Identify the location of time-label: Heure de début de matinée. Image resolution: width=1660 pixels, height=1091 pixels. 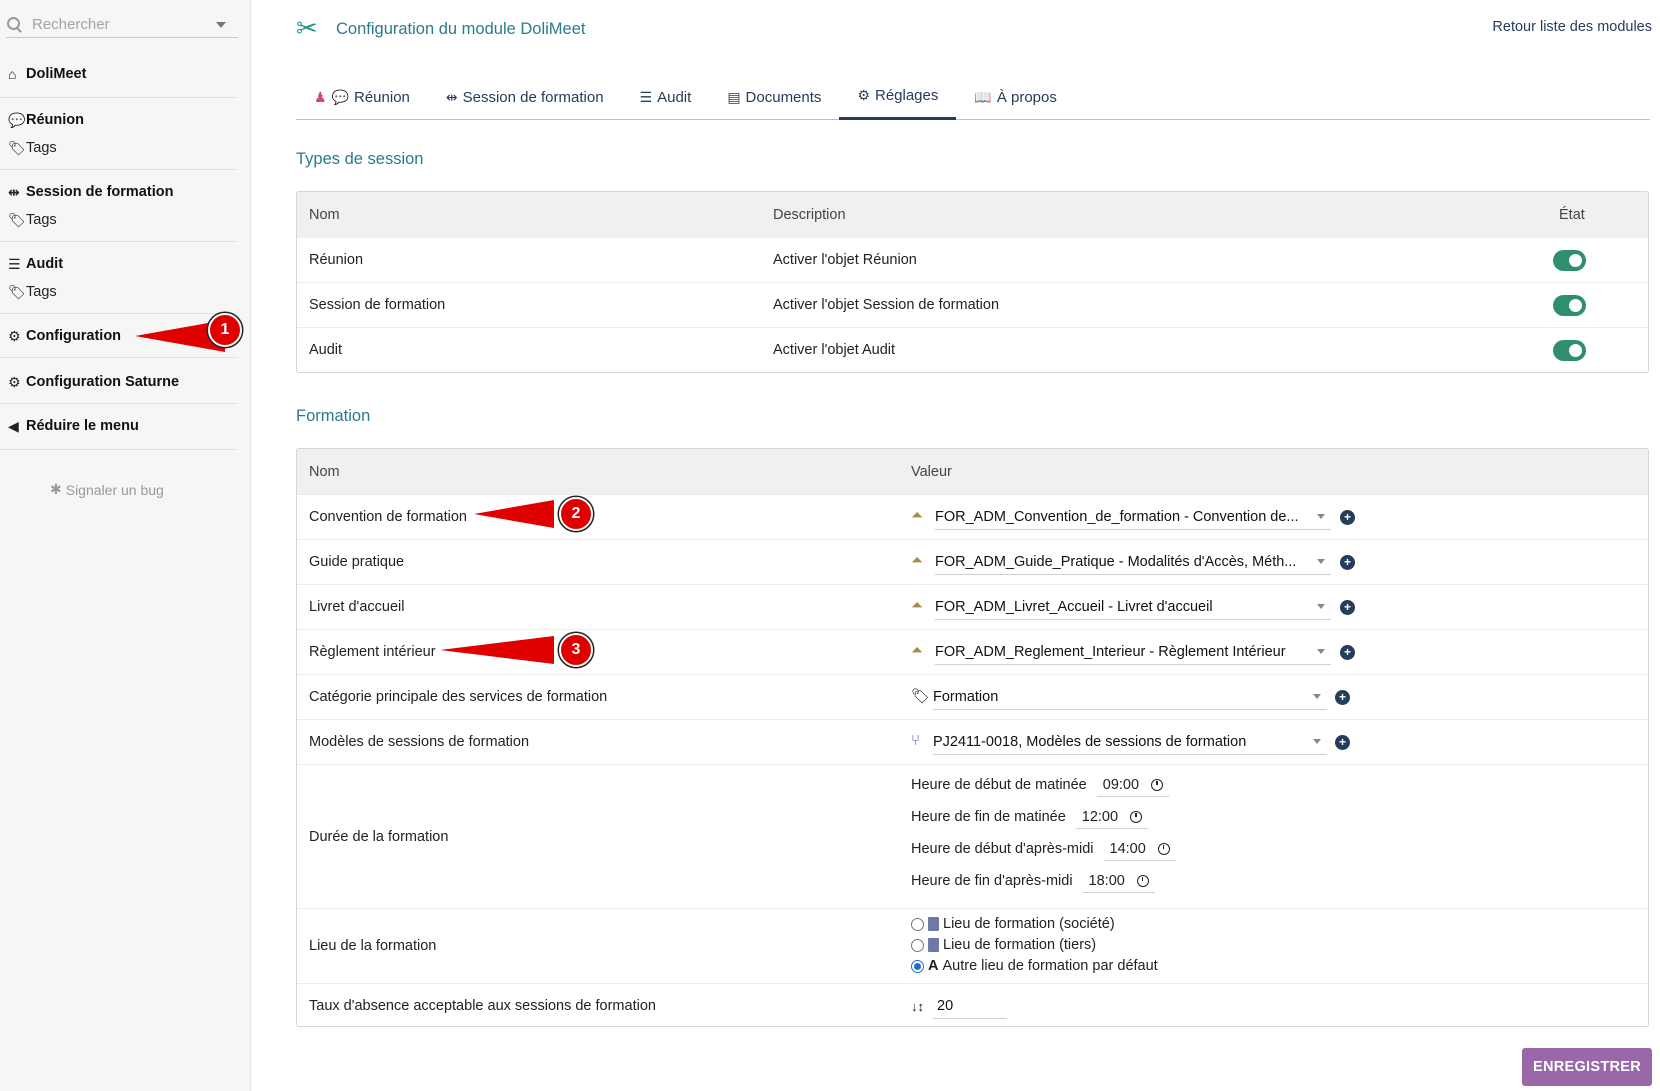
(999, 785).